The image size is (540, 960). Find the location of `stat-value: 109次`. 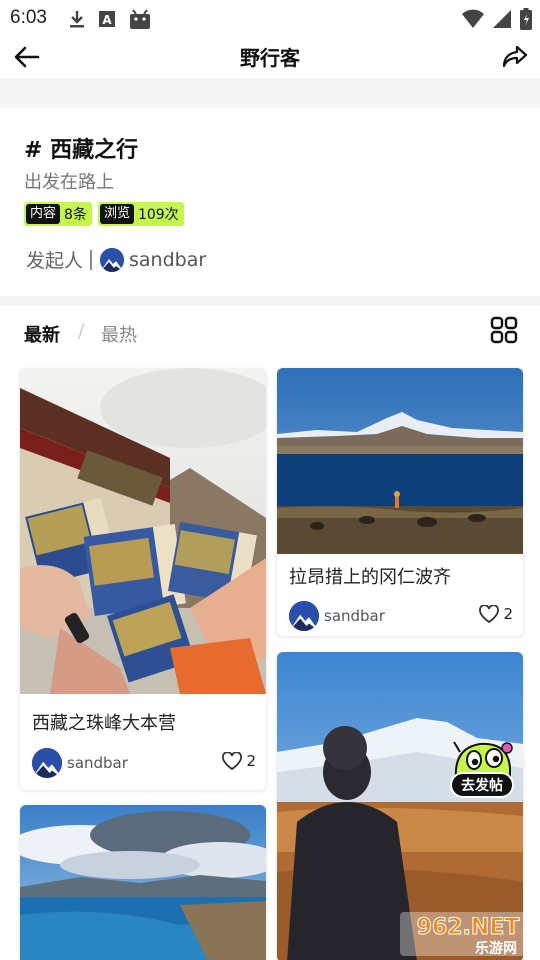

stat-value: 109次 is located at coordinates (158, 215).